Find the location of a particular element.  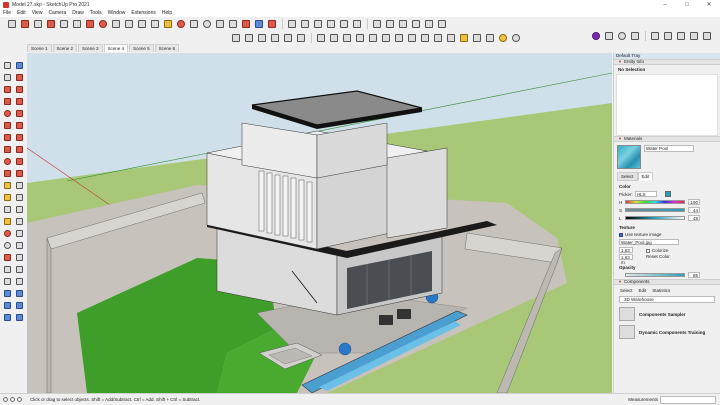

plugin-b-icon is located at coordinates (667, 36).